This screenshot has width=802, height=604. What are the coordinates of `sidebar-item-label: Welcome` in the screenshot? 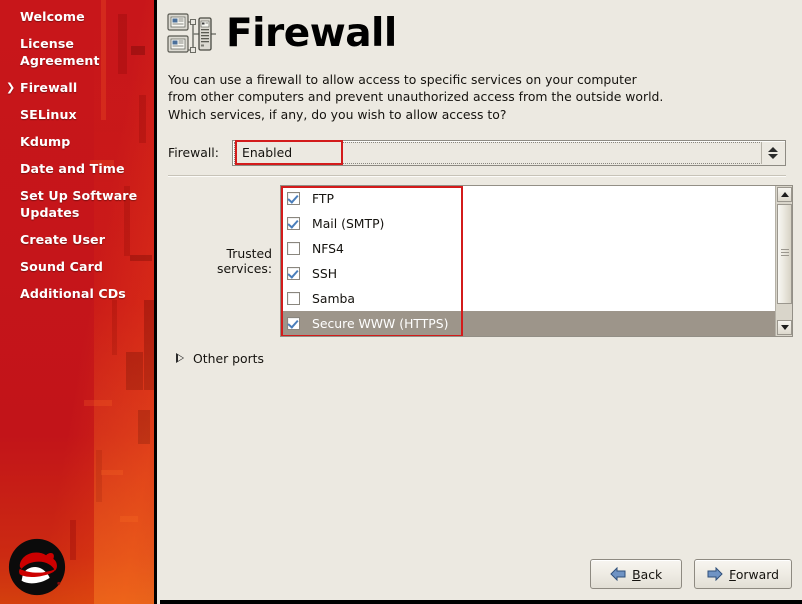 It's located at (52, 16).